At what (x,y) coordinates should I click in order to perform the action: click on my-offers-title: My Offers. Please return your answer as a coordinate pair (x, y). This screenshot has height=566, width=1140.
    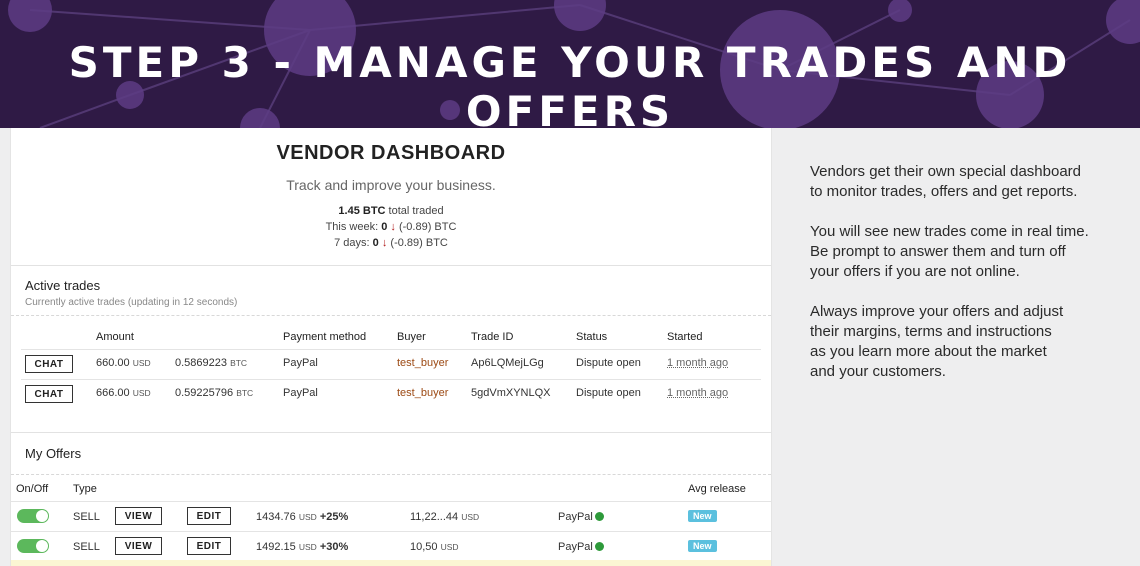
    Looking at the image, I should click on (53, 453).